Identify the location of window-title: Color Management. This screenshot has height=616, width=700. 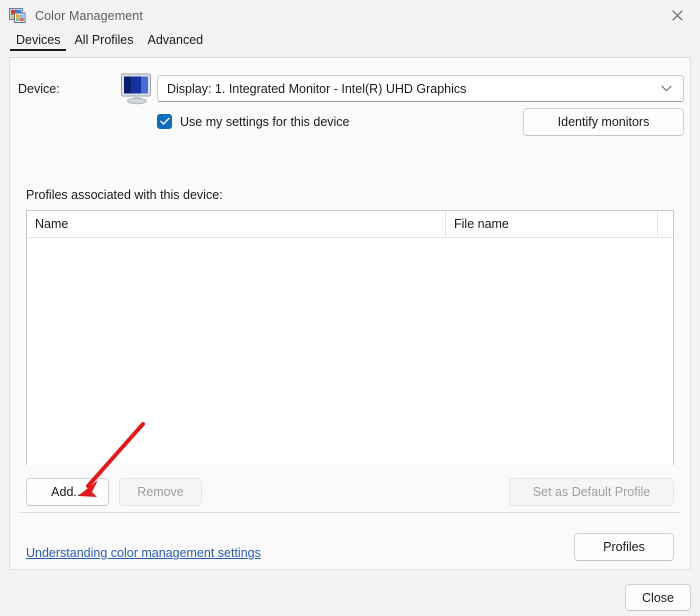
(89, 15).